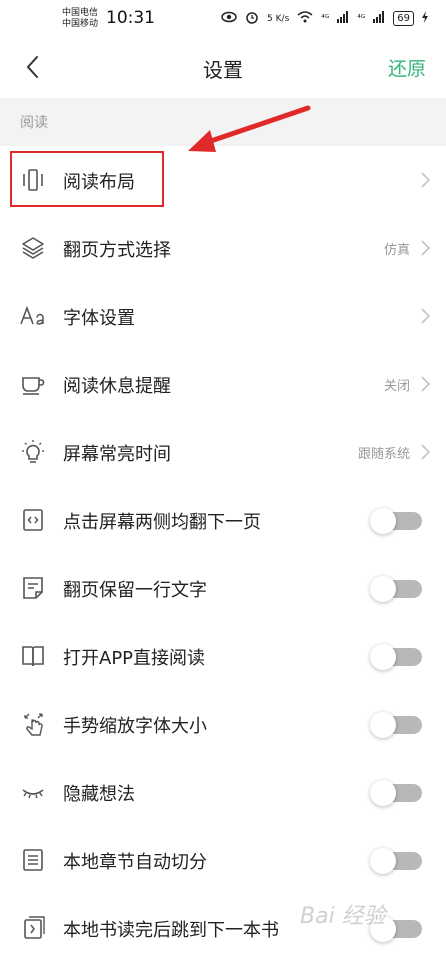  What do you see at coordinates (223, 384) in the screenshot?
I see `setting-row-rest-reminder: 阅读休息提醒 关闭` at bounding box center [223, 384].